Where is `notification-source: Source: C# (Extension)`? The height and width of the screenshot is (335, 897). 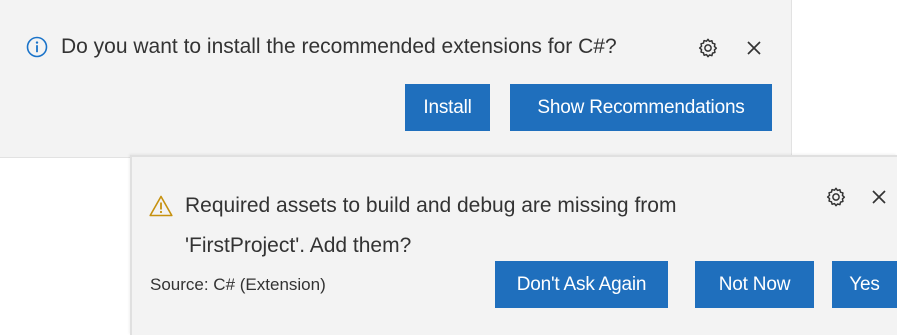 notification-source: Source: C# (Extension) is located at coordinates (238, 284).